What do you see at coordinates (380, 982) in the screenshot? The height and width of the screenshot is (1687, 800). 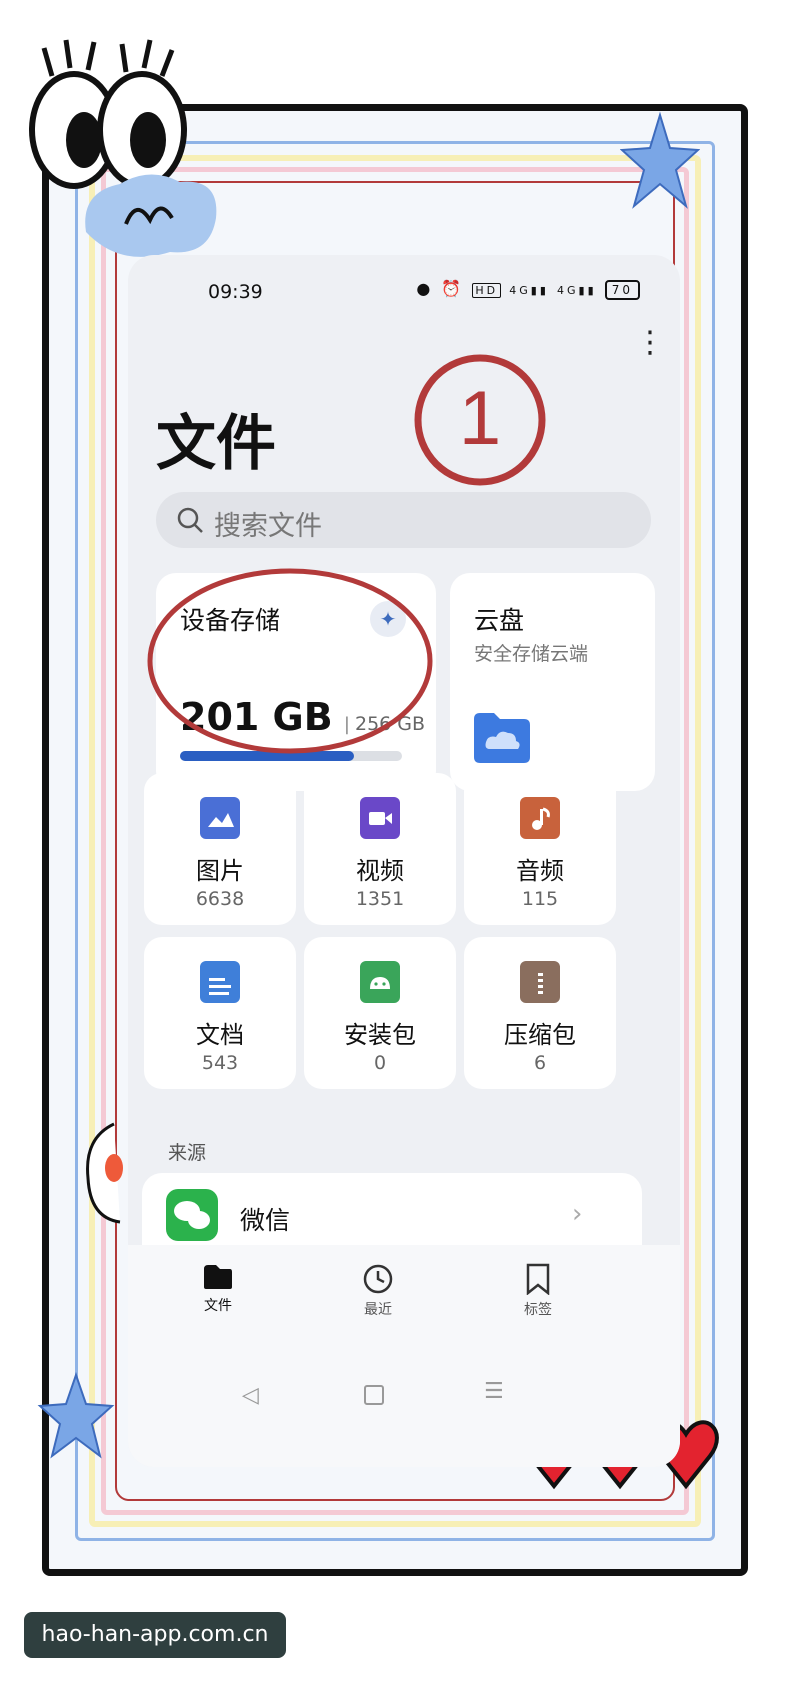 I see `android-icon` at bounding box center [380, 982].